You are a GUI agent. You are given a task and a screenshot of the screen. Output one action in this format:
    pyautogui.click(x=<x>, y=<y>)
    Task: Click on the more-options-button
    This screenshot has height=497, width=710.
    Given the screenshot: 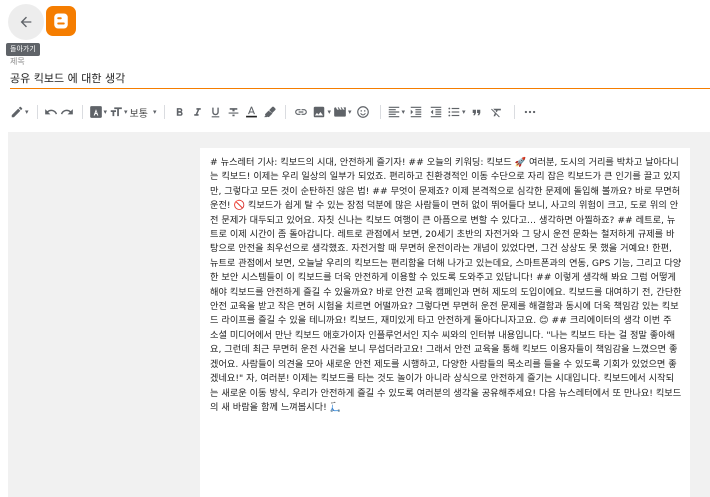 What is the action you would take?
    pyautogui.click(x=530, y=112)
    